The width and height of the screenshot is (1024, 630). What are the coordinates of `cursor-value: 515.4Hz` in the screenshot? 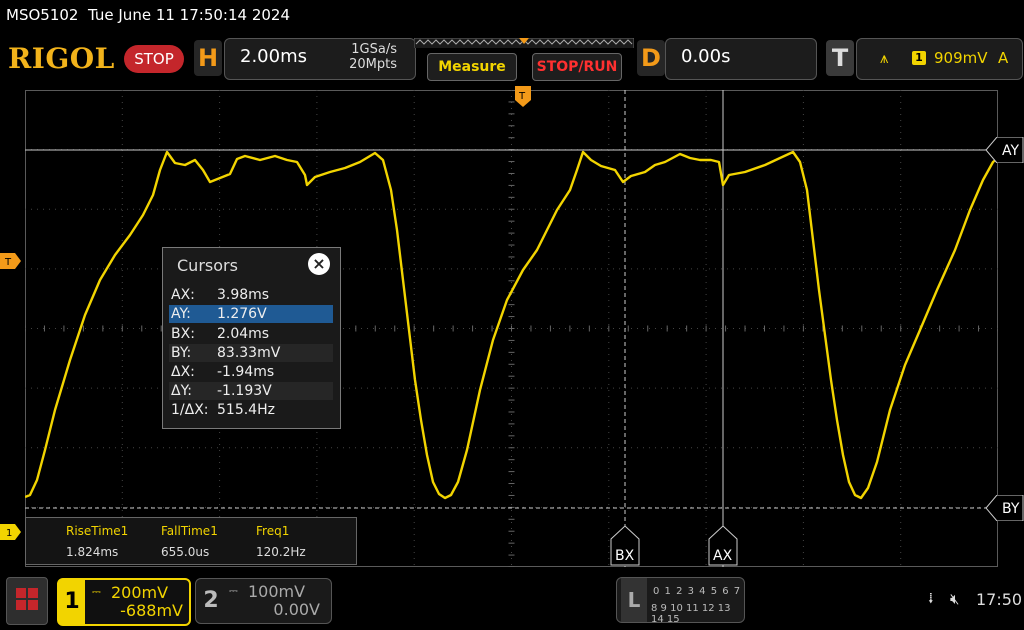 It's located at (246, 410).